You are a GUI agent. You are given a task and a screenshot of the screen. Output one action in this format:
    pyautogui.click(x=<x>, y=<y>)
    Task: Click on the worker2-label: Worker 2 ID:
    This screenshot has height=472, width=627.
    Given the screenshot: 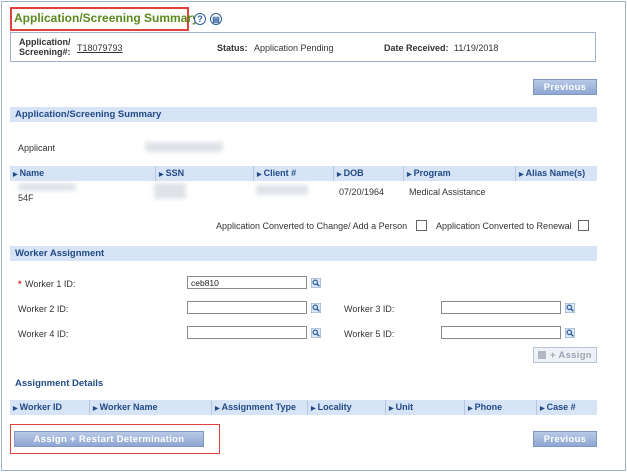 What is the action you would take?
    pyautogui.click(x=43, y=309)
    